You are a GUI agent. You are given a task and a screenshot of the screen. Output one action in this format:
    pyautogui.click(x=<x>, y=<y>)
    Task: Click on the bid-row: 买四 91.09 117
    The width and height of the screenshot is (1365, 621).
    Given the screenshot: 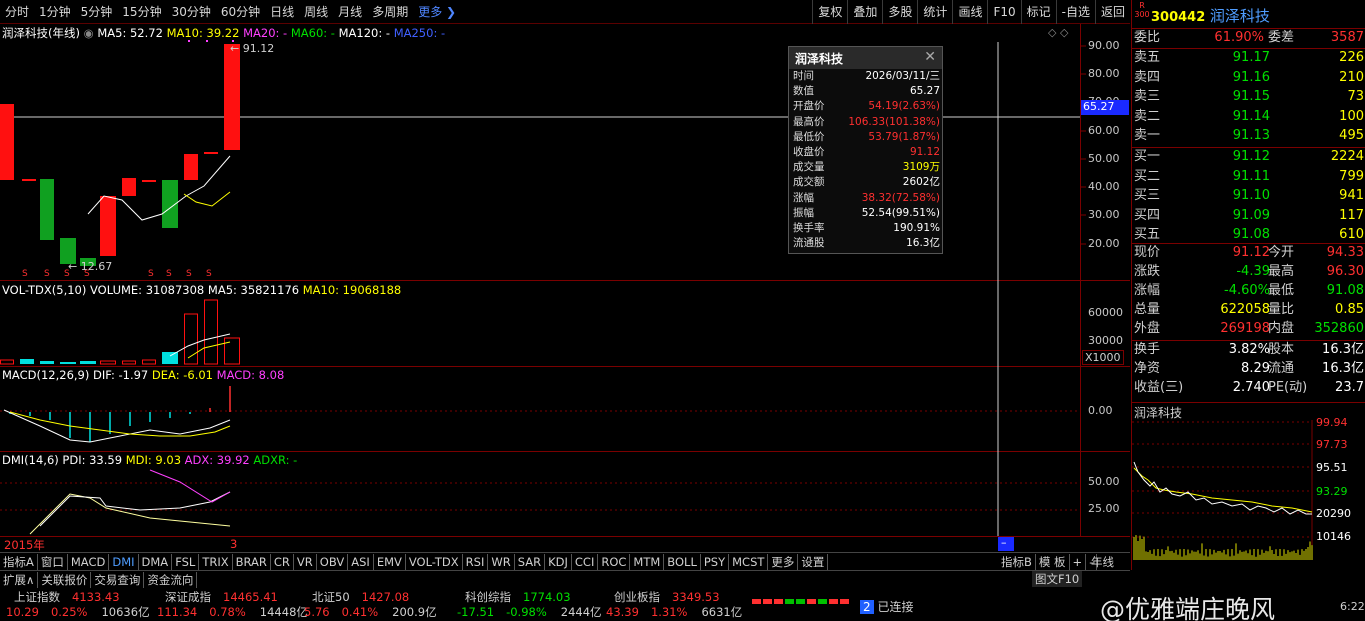 What is the action you would take?
    pyautogui.click(x=1248, y=216)
    